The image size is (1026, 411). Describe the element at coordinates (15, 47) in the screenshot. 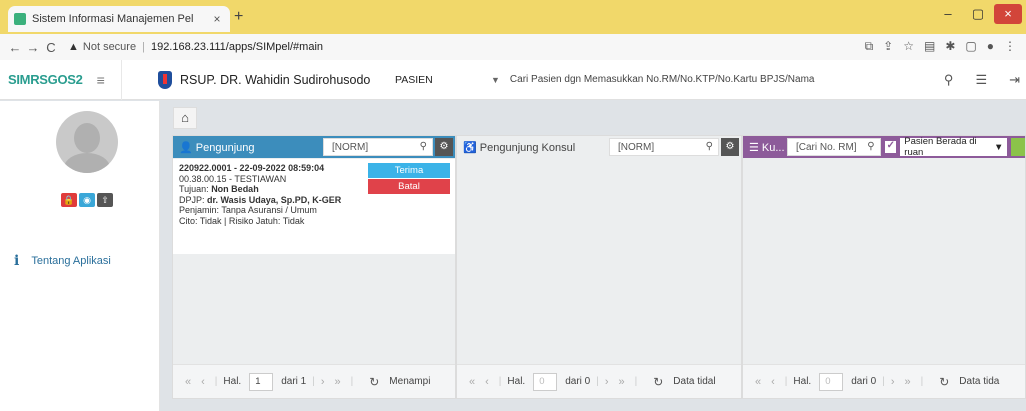

I see `back-icon: ←` at that location.